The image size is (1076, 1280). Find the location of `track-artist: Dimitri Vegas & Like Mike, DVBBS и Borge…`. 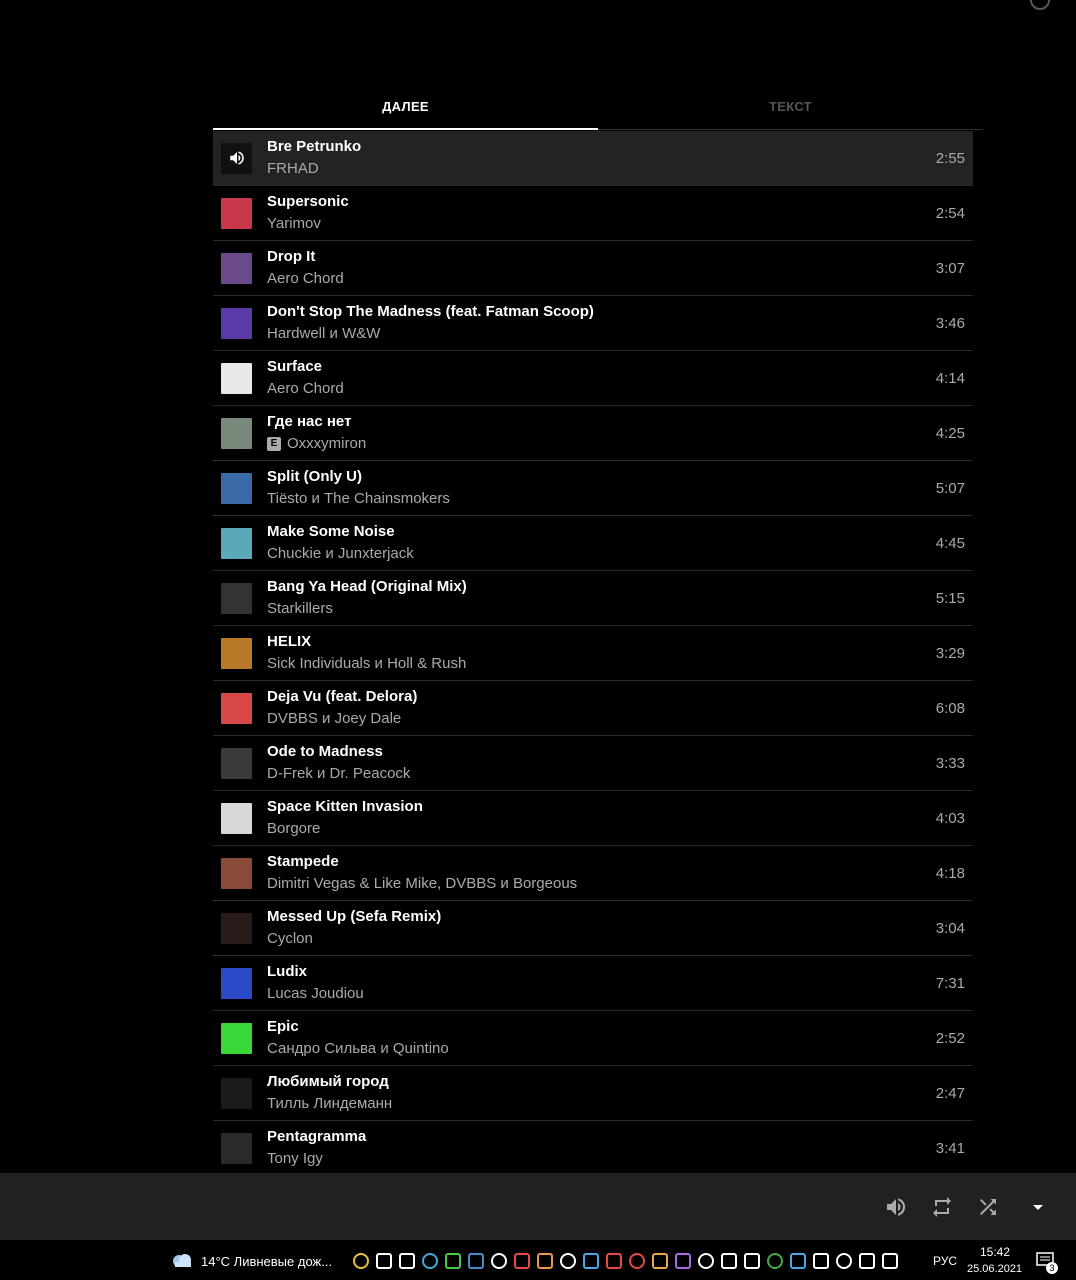

track-artist: Dimitri Vegas & Like Mike, DVBBS и Borge… is located at coordinates (422, 884).